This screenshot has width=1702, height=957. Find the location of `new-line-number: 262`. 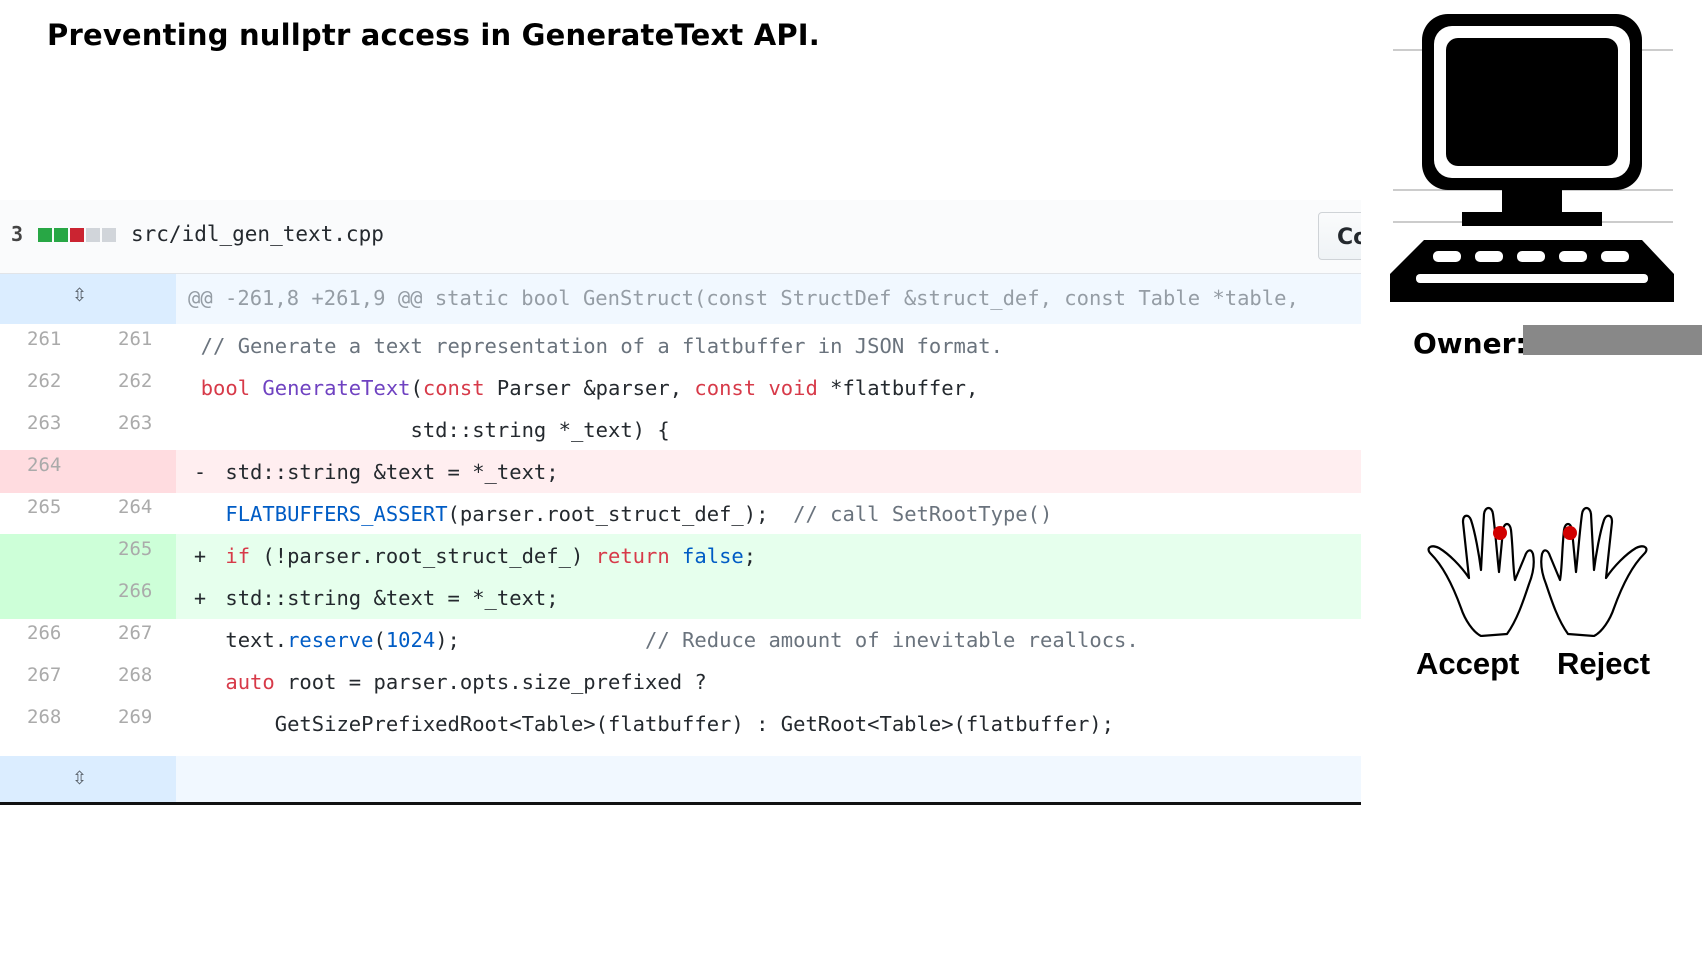

new-line-number: 262 is located at coordinates (132, 387).